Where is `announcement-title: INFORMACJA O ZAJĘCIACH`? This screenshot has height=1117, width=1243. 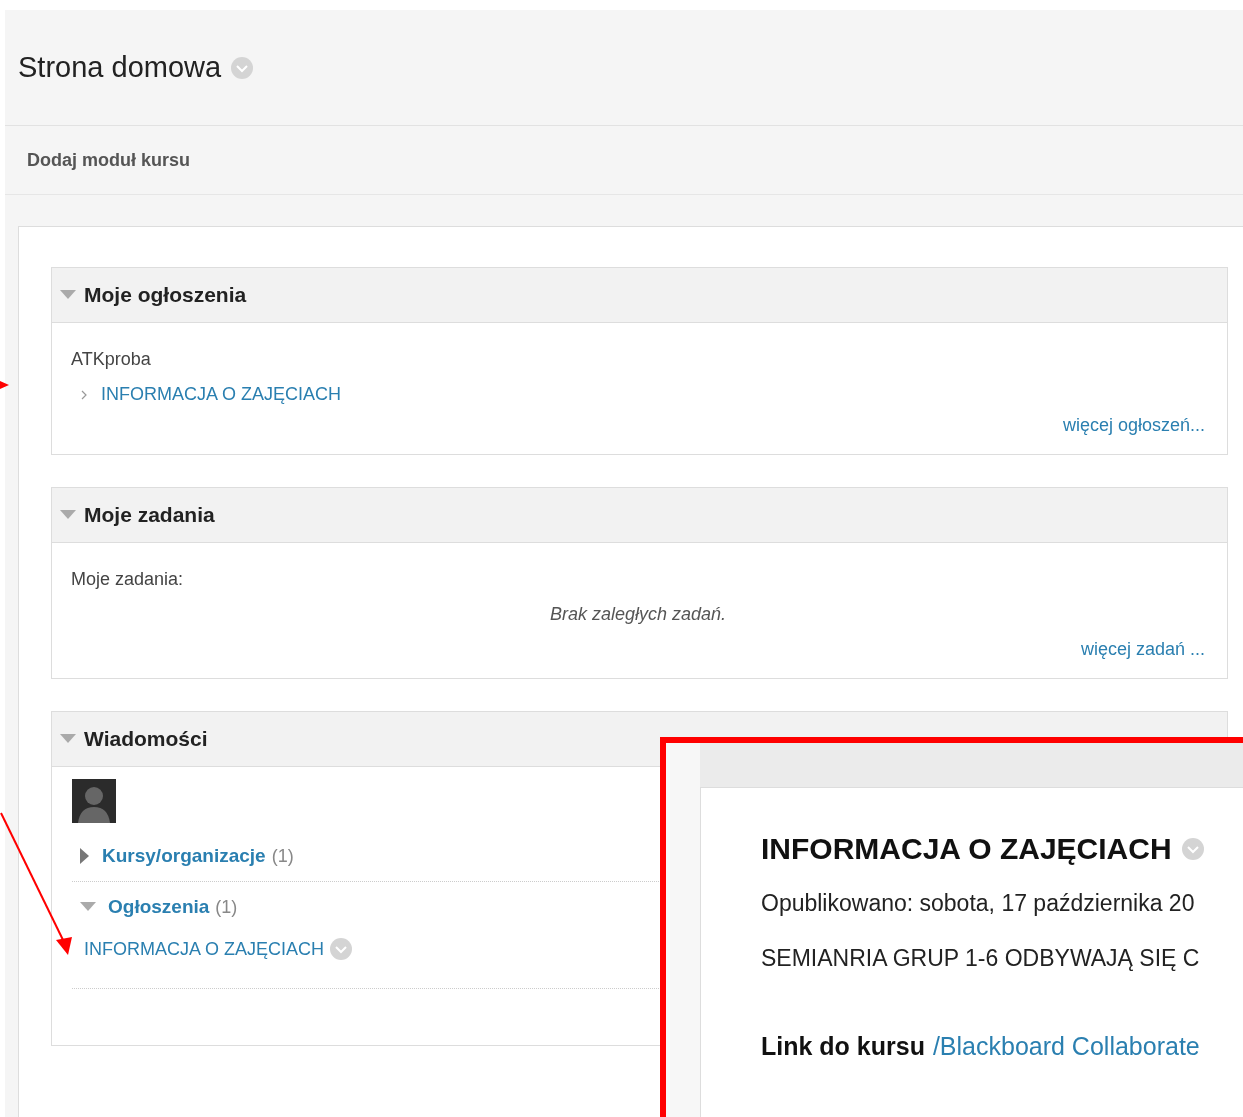 announcement-title: INFORMACJA O ZAJĘCIACH is located at coordinates (966, 849).